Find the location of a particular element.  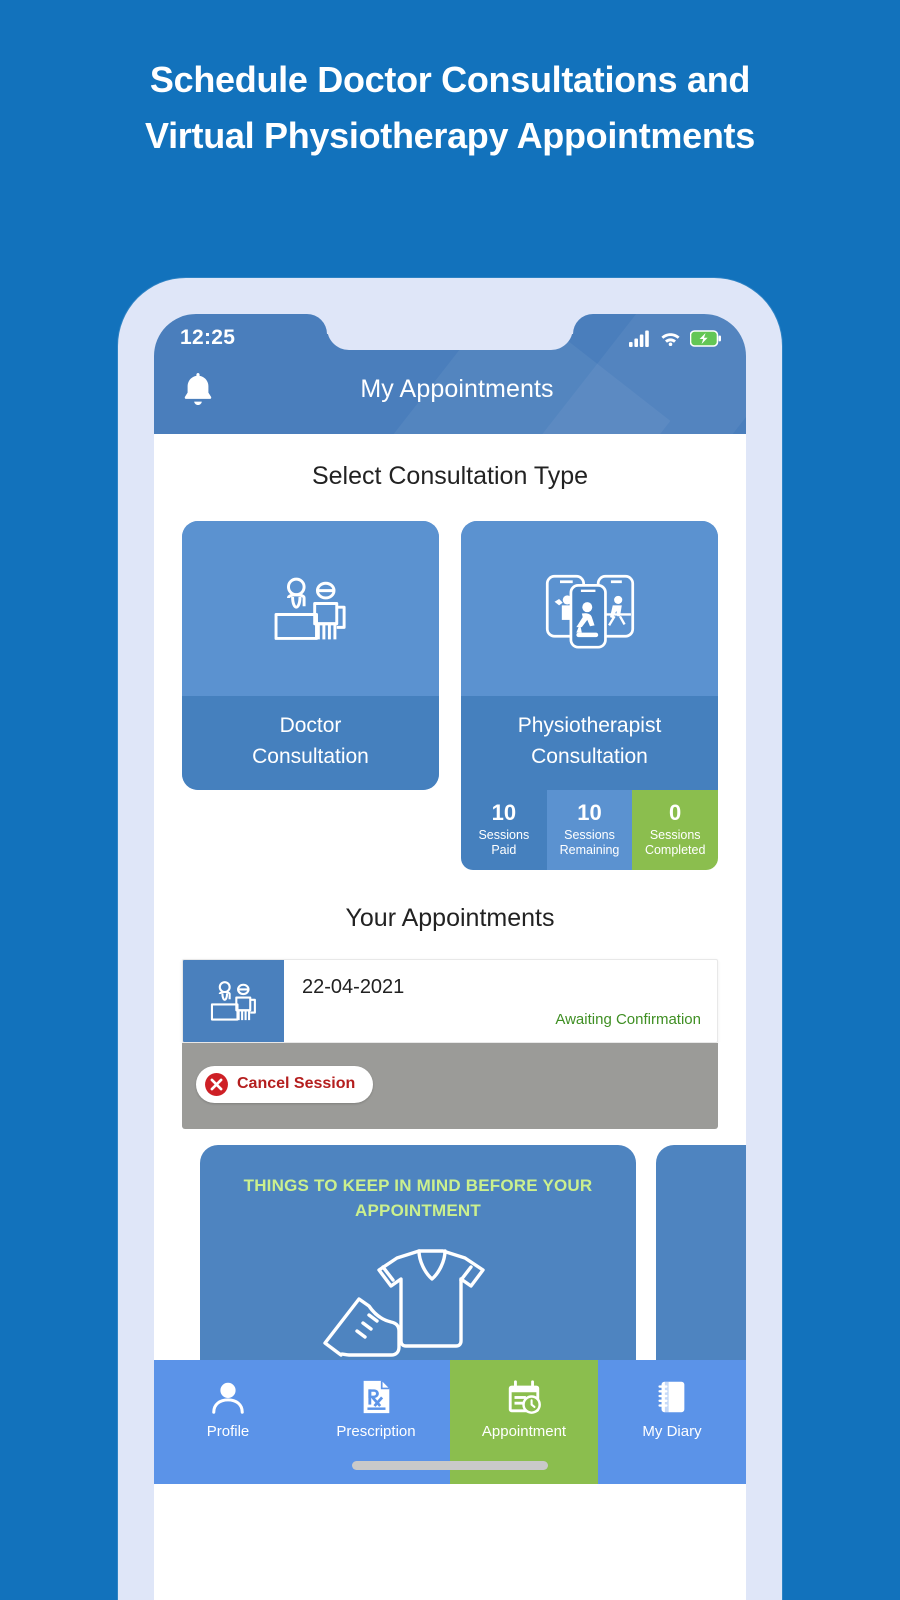

stat-sessions-paid-label: Sessions Paid is located at coordinates (504, 842).